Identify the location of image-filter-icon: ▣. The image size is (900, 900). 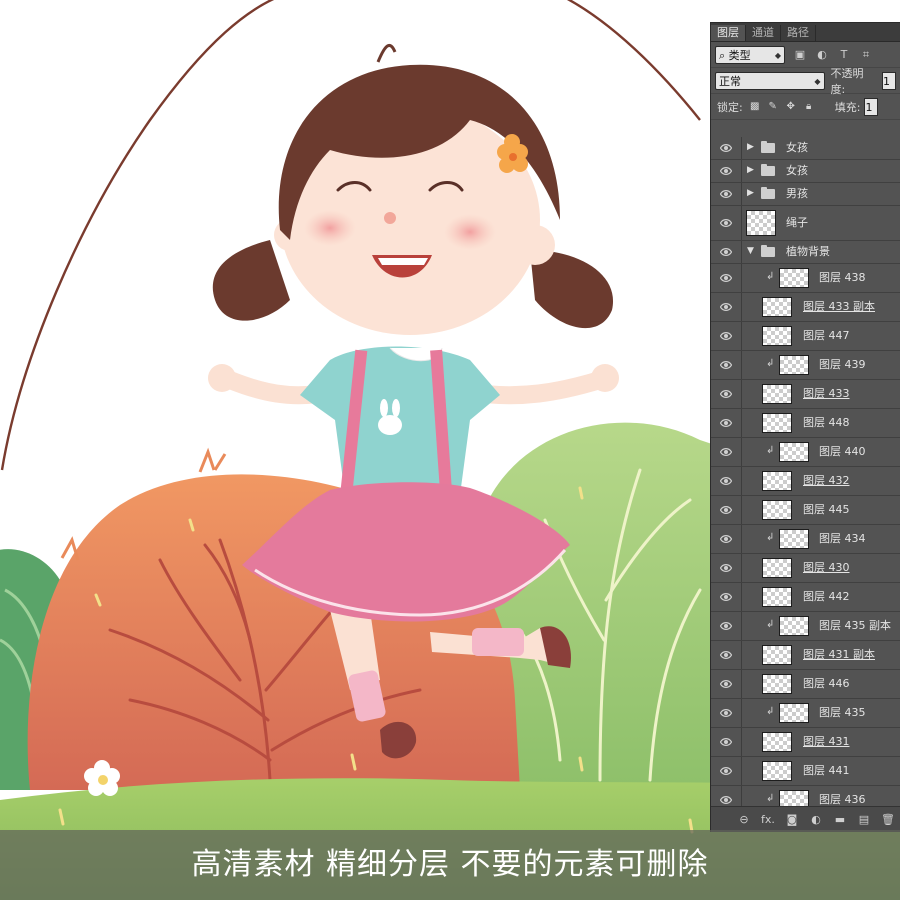
(800, 55).